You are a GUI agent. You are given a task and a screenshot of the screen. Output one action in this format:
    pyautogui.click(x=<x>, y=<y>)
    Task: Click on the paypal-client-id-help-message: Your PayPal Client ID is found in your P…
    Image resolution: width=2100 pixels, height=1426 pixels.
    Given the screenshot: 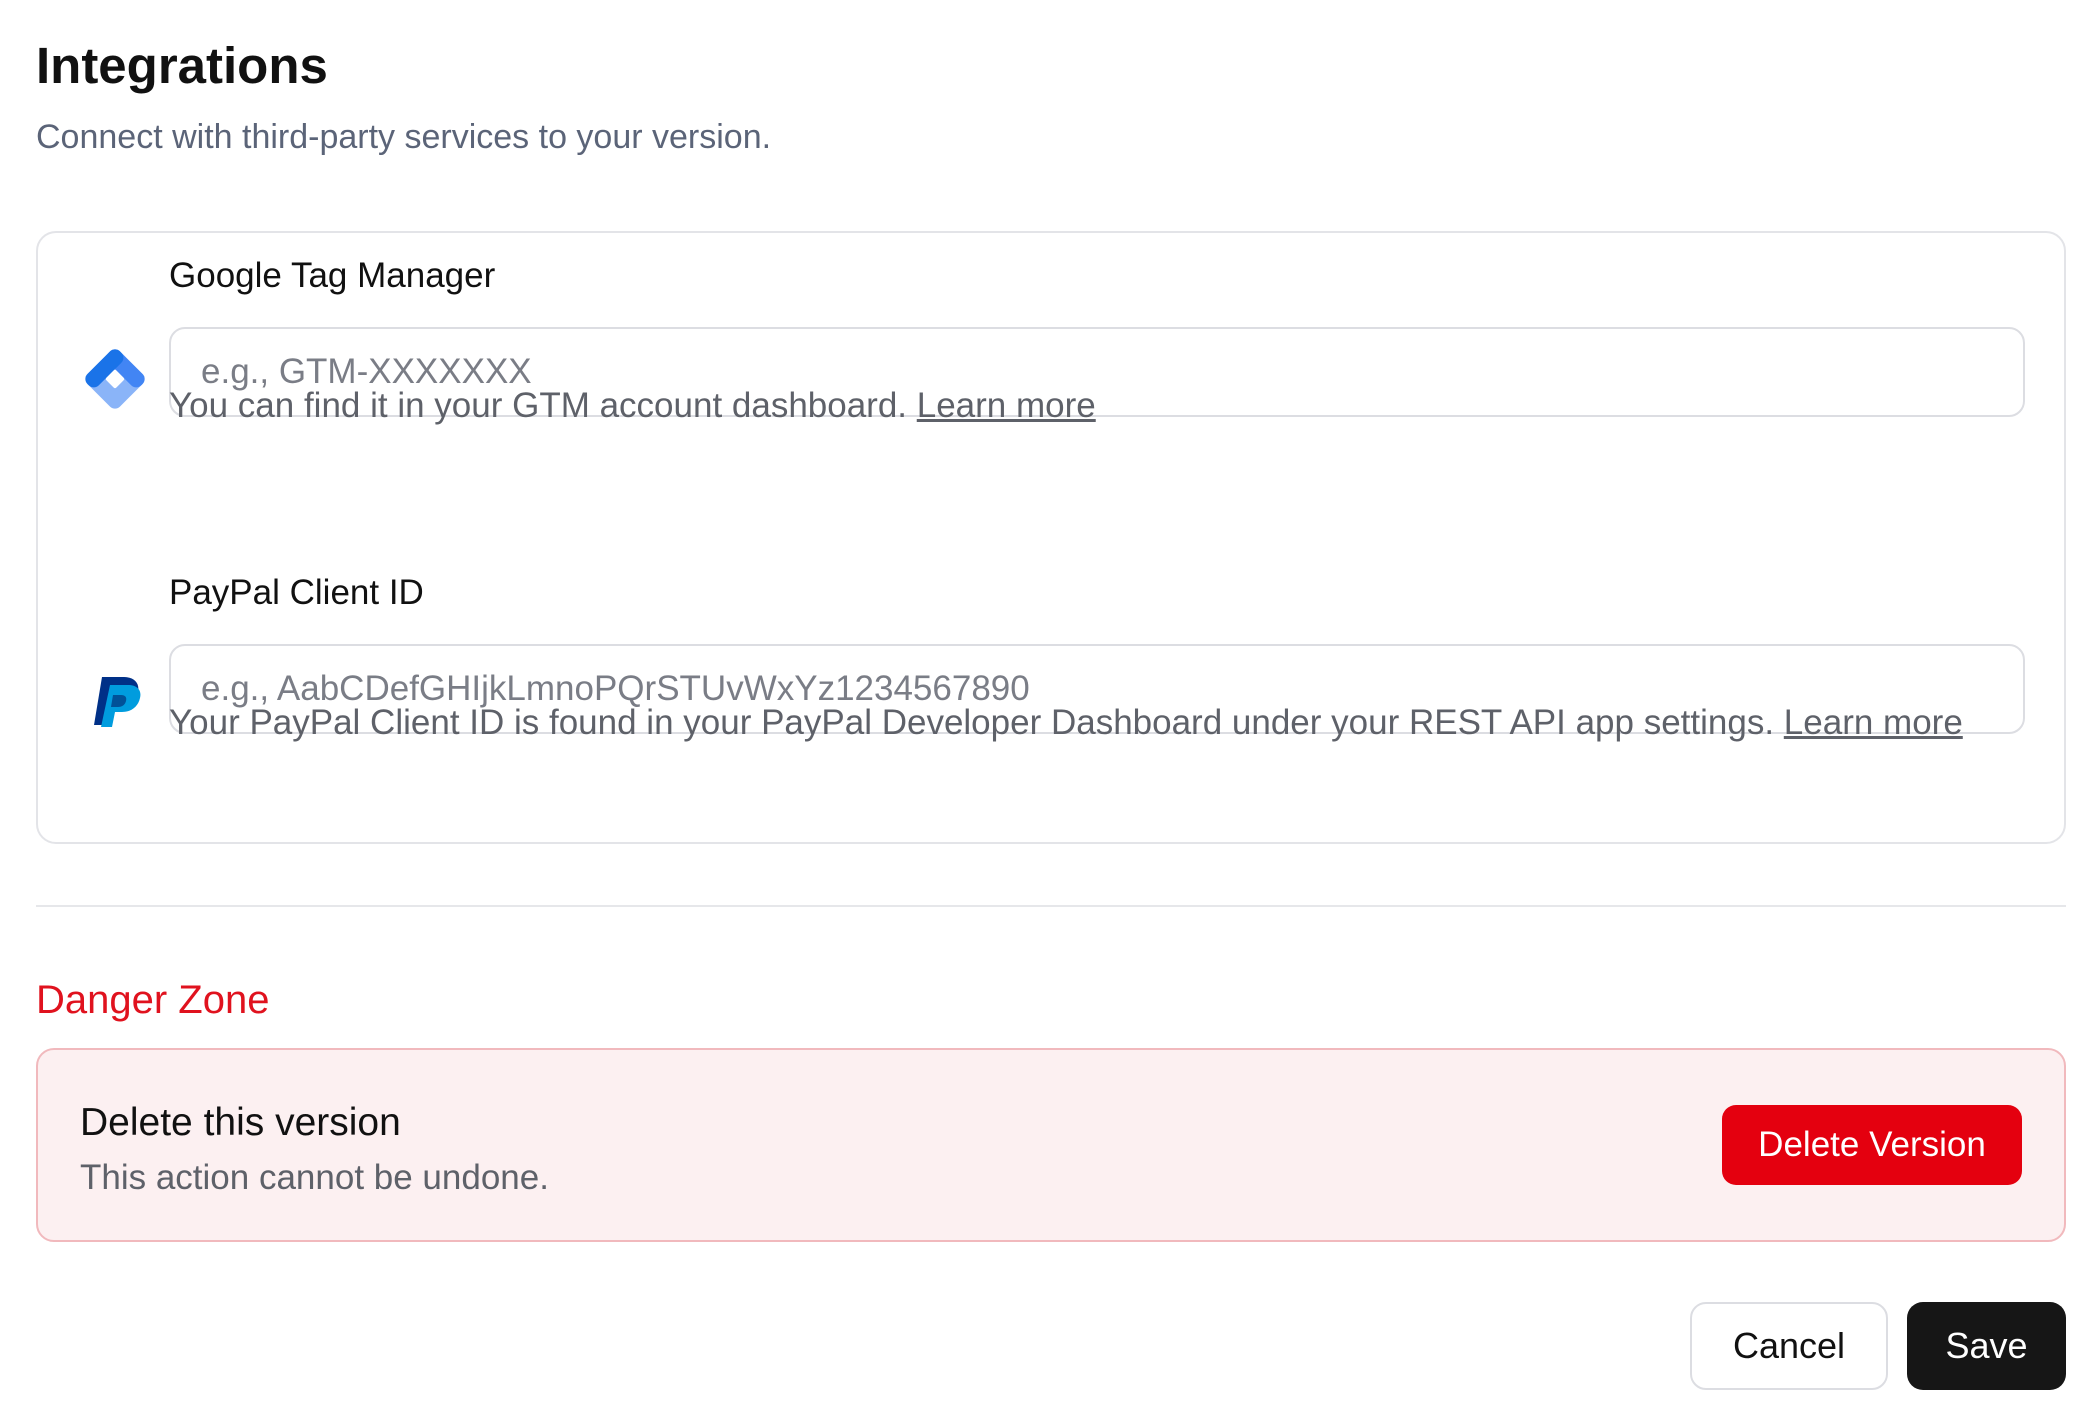 What is the action you would take?
    pyautogui.click(x=976, y=722)
    